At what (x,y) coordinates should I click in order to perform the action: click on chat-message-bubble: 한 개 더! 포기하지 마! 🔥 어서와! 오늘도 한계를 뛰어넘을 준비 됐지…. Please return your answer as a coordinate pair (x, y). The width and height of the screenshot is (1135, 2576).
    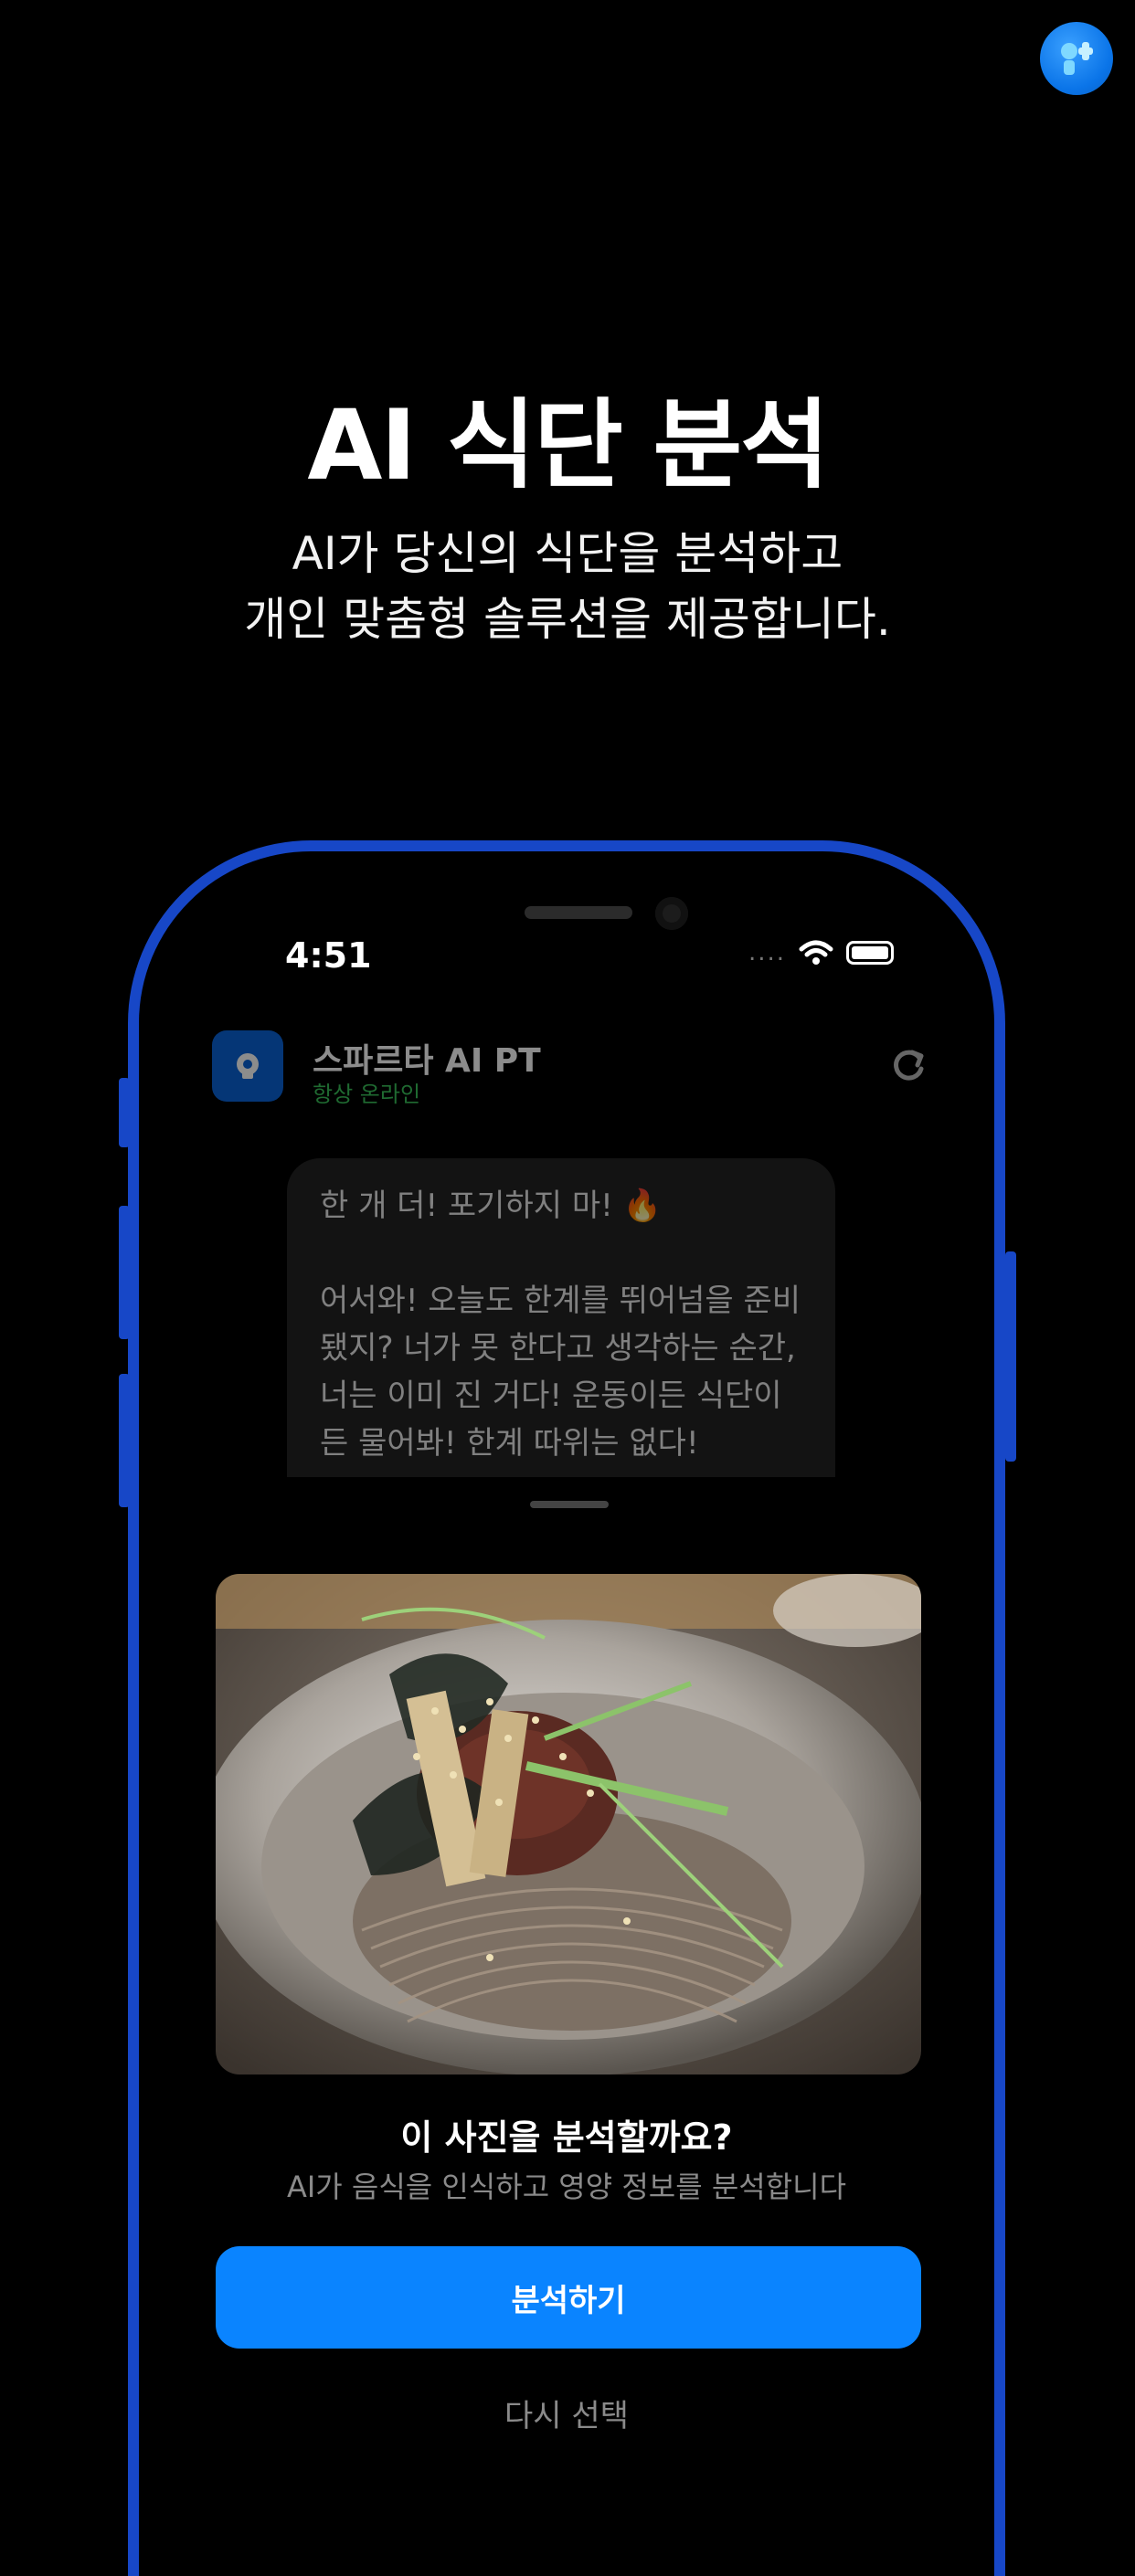
    Looking at the image, I should click on (561, 1318).